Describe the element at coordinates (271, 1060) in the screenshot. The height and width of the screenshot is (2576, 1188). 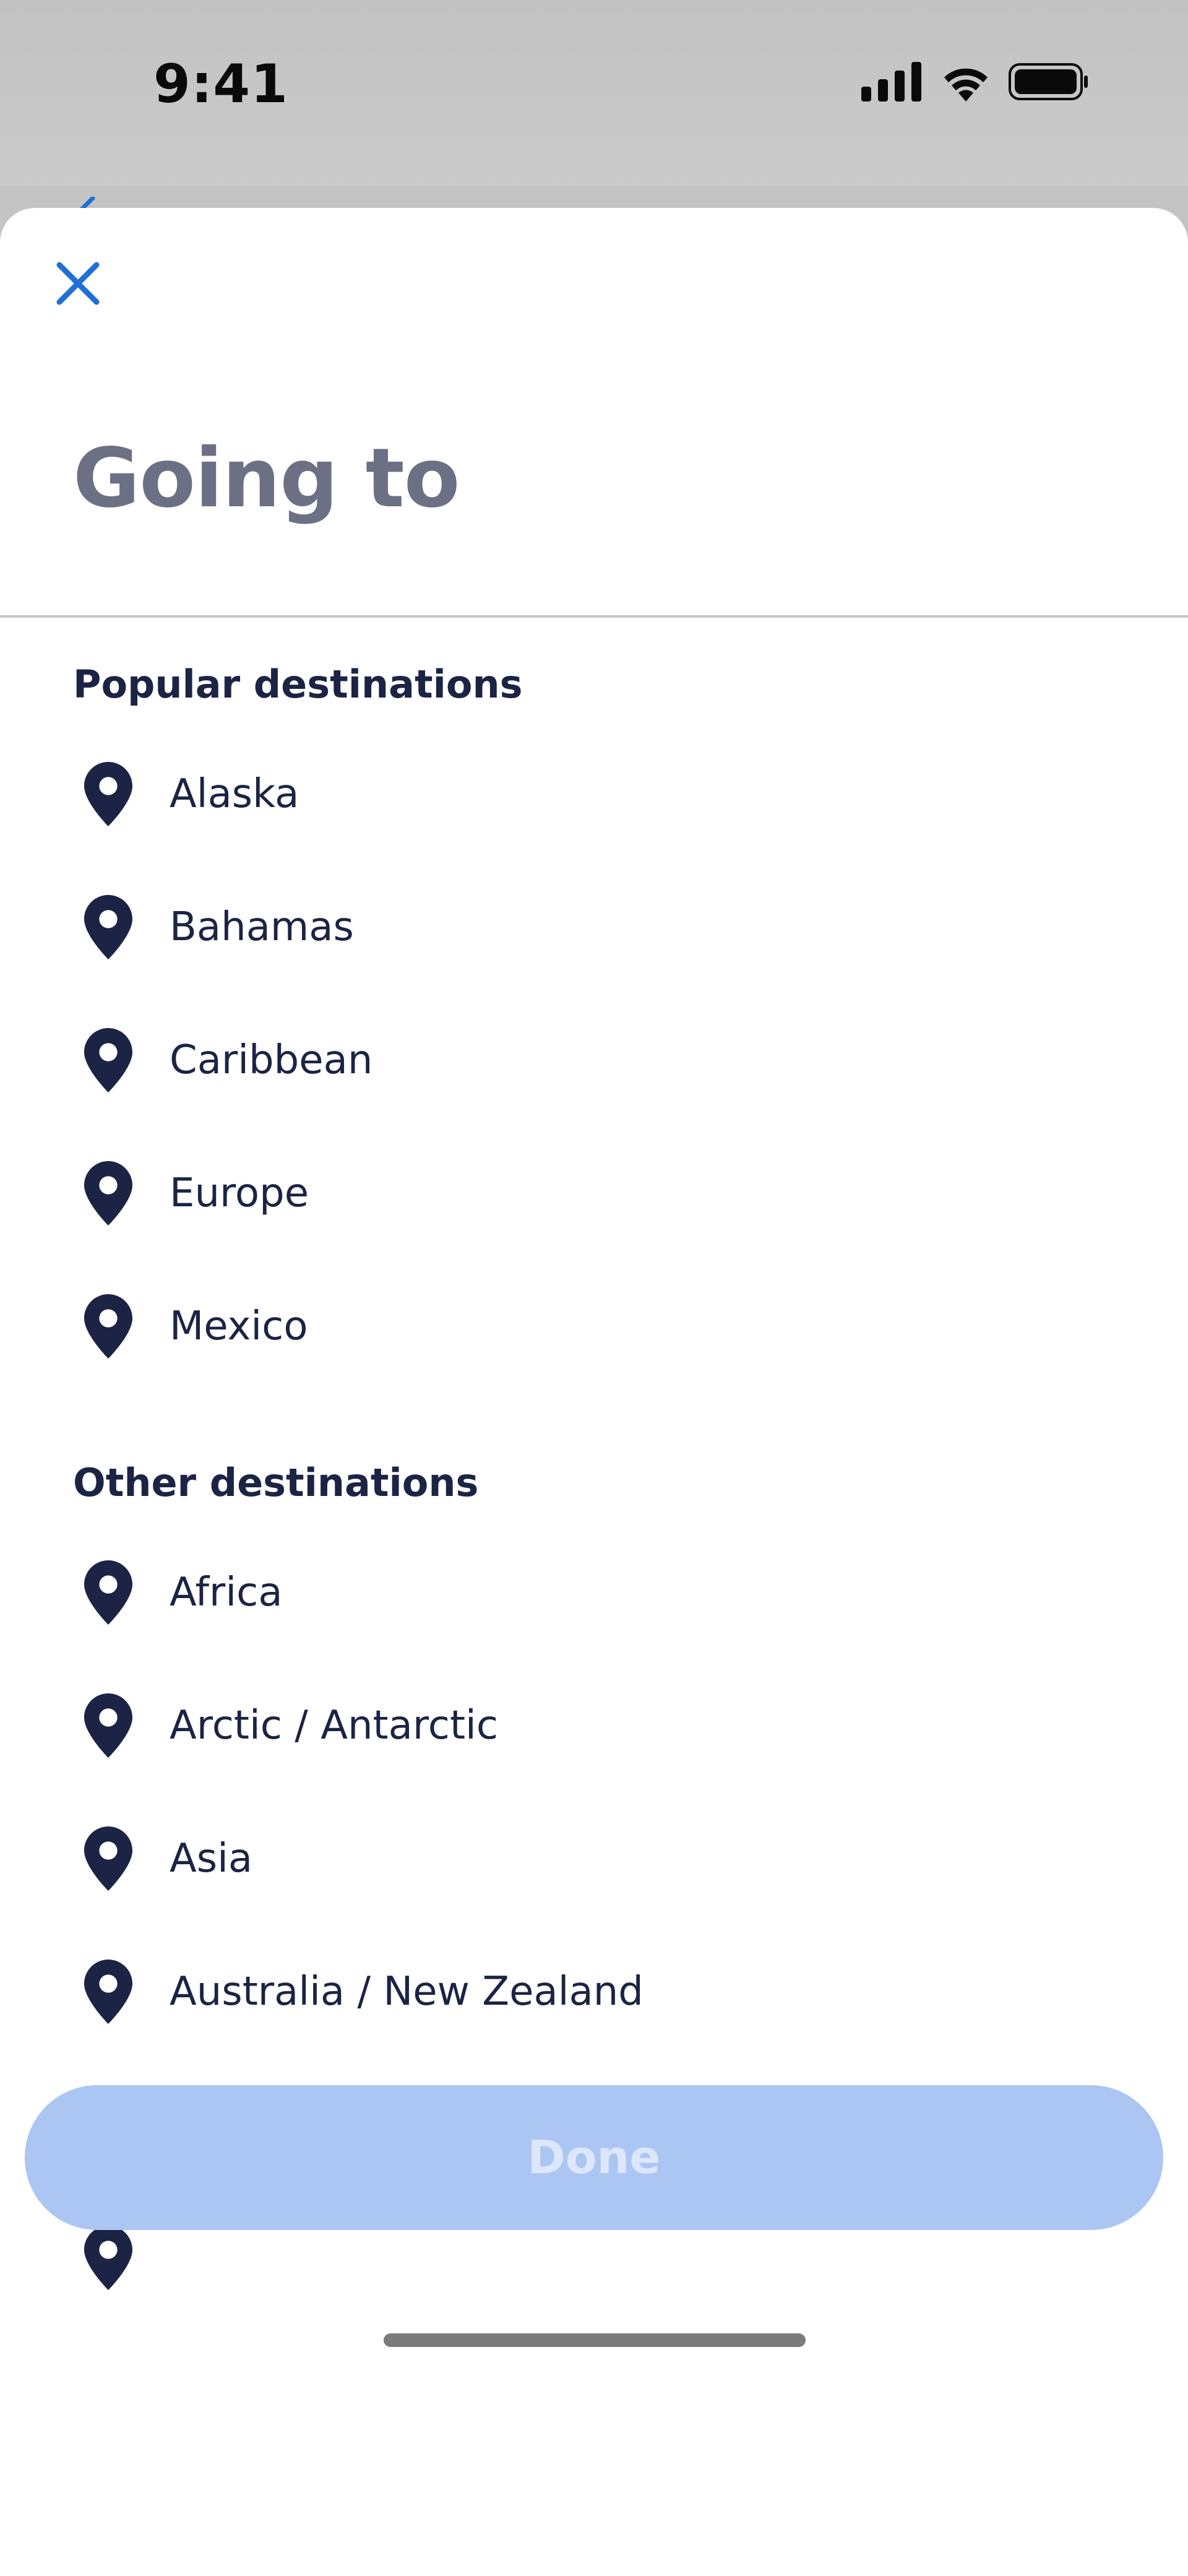
I see `destination-label: Caribbean` at that location.